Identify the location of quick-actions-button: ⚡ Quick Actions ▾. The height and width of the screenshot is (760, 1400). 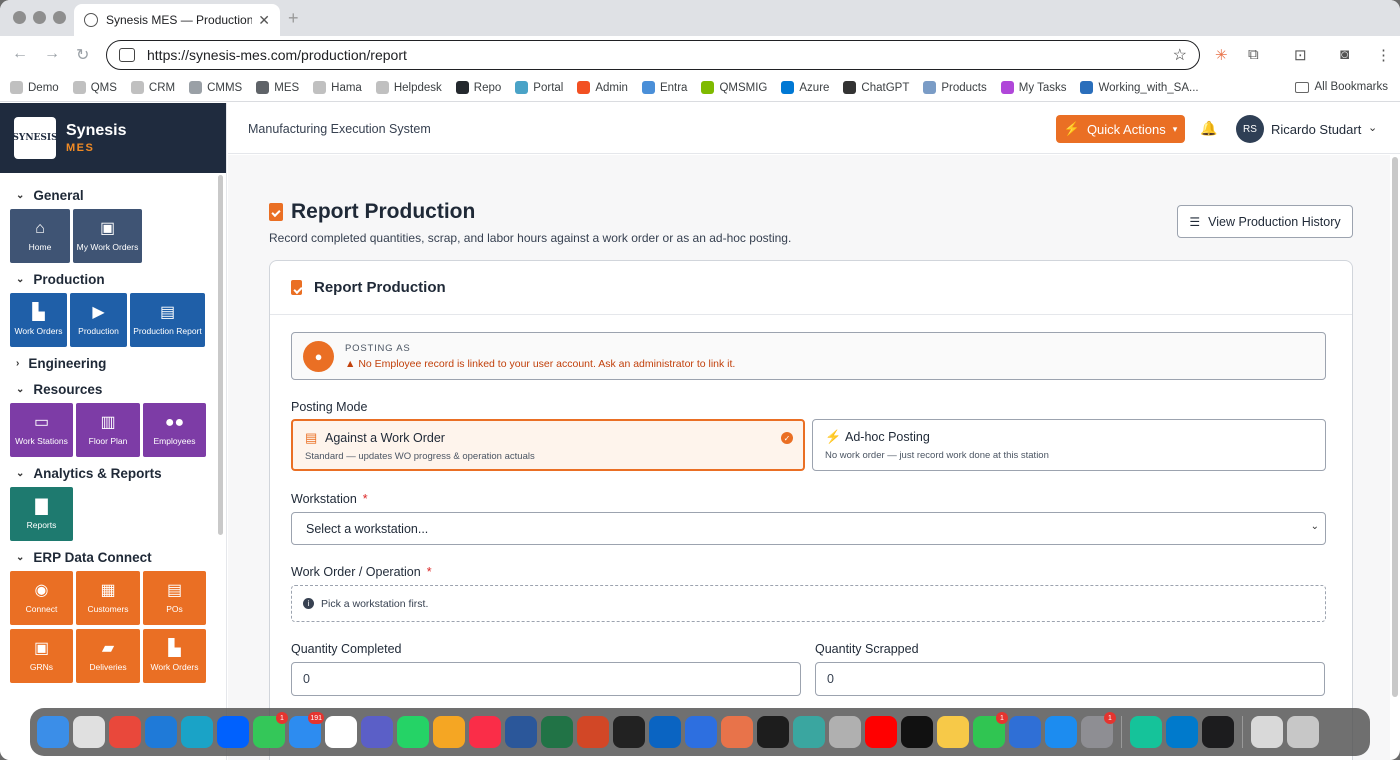
(1120, 129).